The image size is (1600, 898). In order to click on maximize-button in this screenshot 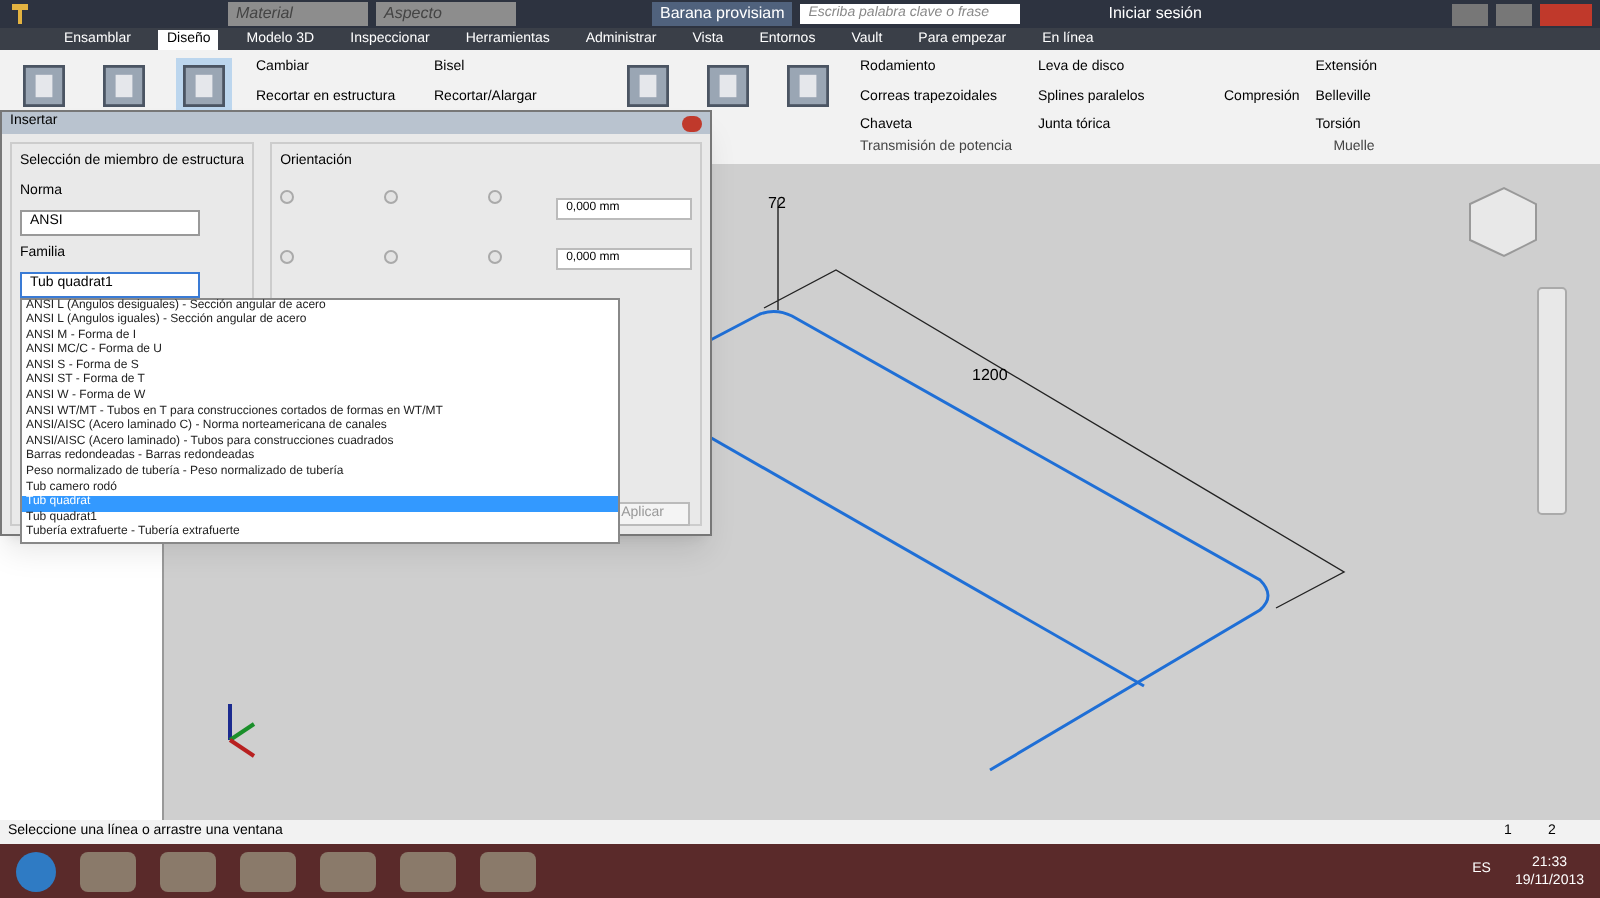, I will do `click(1514, 14)`.